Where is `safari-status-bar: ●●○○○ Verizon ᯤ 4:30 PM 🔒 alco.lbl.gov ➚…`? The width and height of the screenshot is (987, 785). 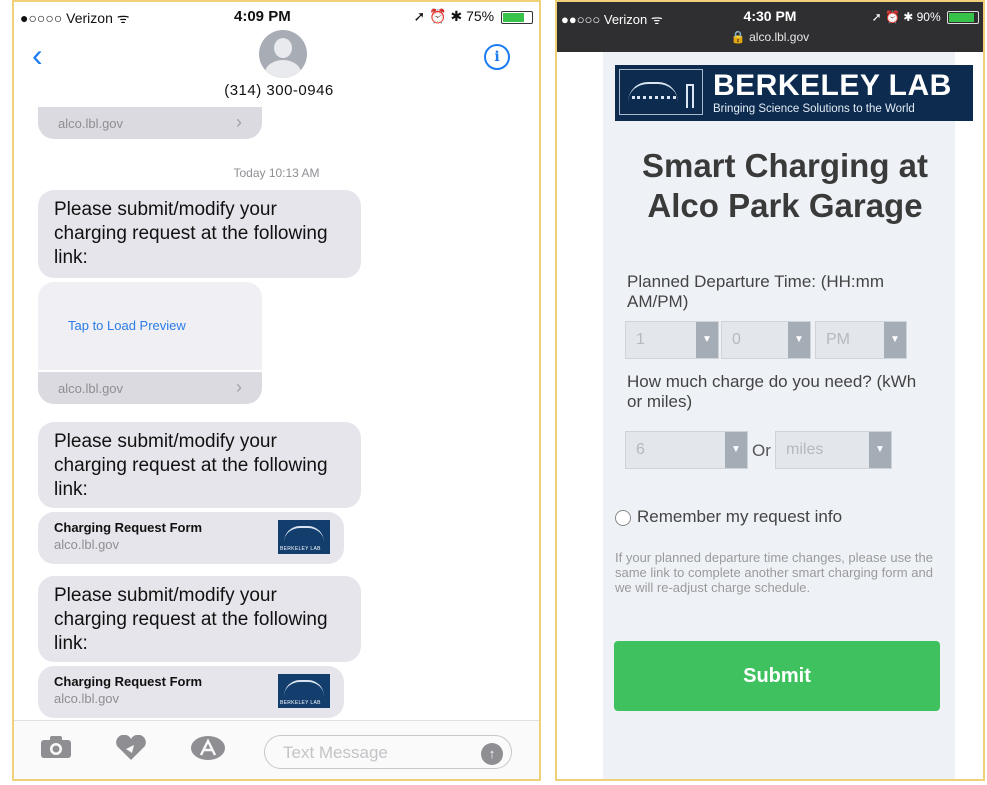
safari-status-bar: ●●○○○ Verizon ᯤ 4:30 PM 🔒 alco.lbl.gov ➚… is located at coordinates (770, 27).